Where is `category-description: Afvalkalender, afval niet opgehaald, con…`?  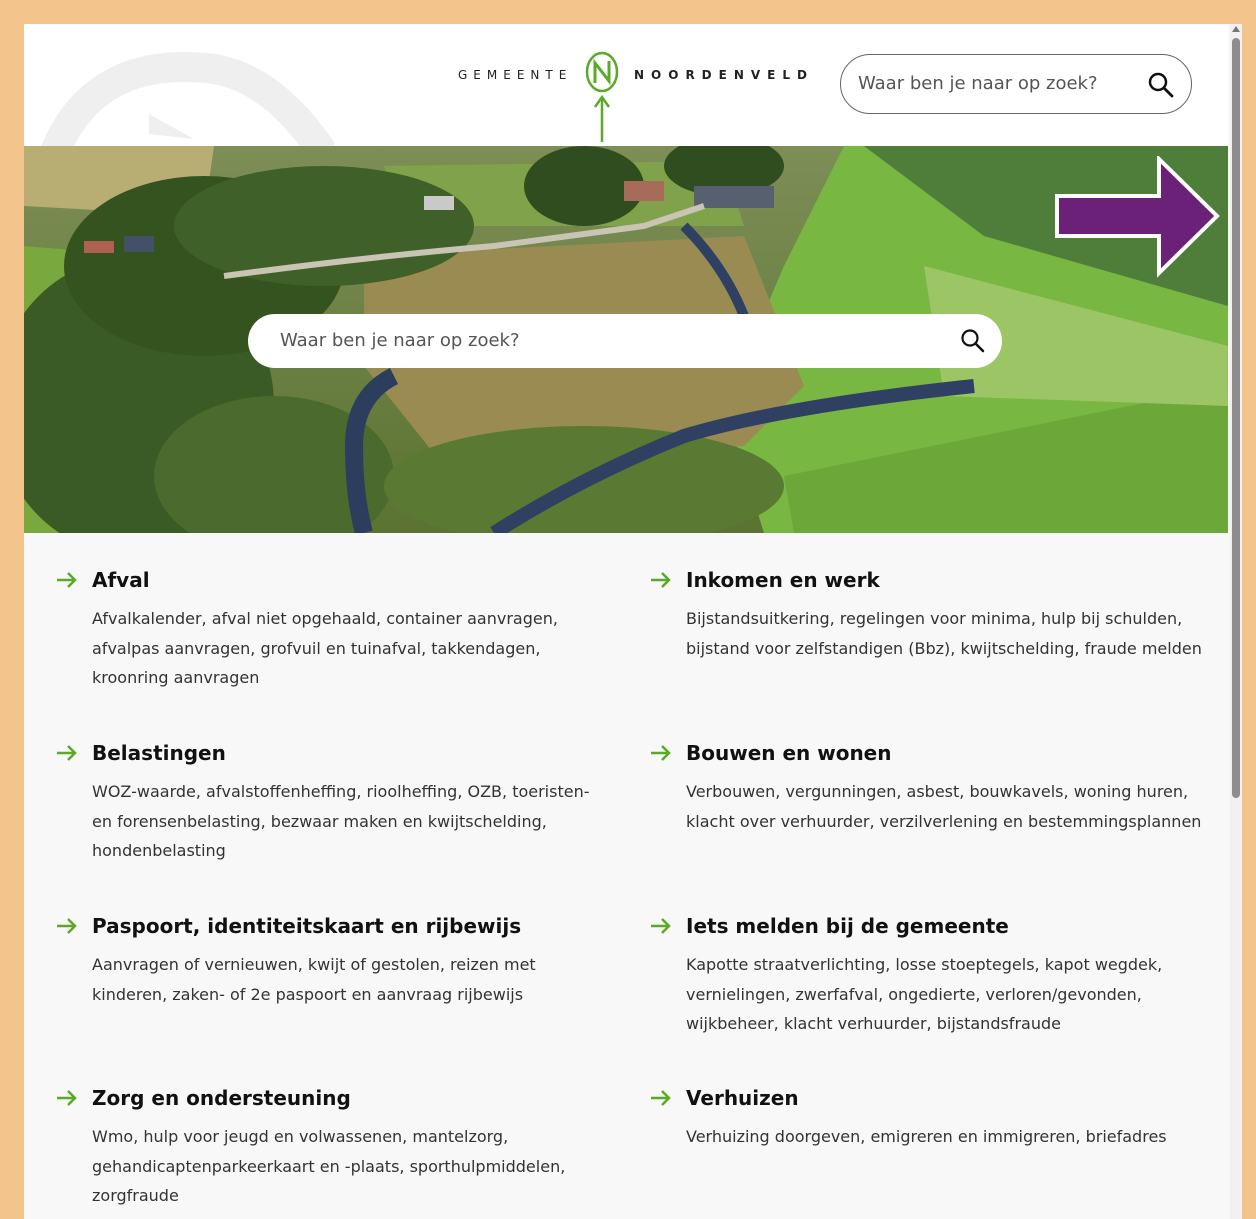 category-description: Afvalkalender, afval niet opgehaald, con… is located at coordinates (325, 648).